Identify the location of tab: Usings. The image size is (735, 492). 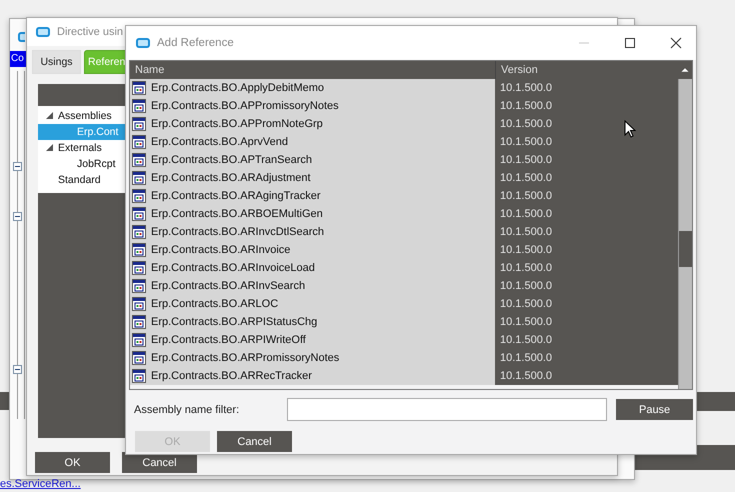
(56, 62).